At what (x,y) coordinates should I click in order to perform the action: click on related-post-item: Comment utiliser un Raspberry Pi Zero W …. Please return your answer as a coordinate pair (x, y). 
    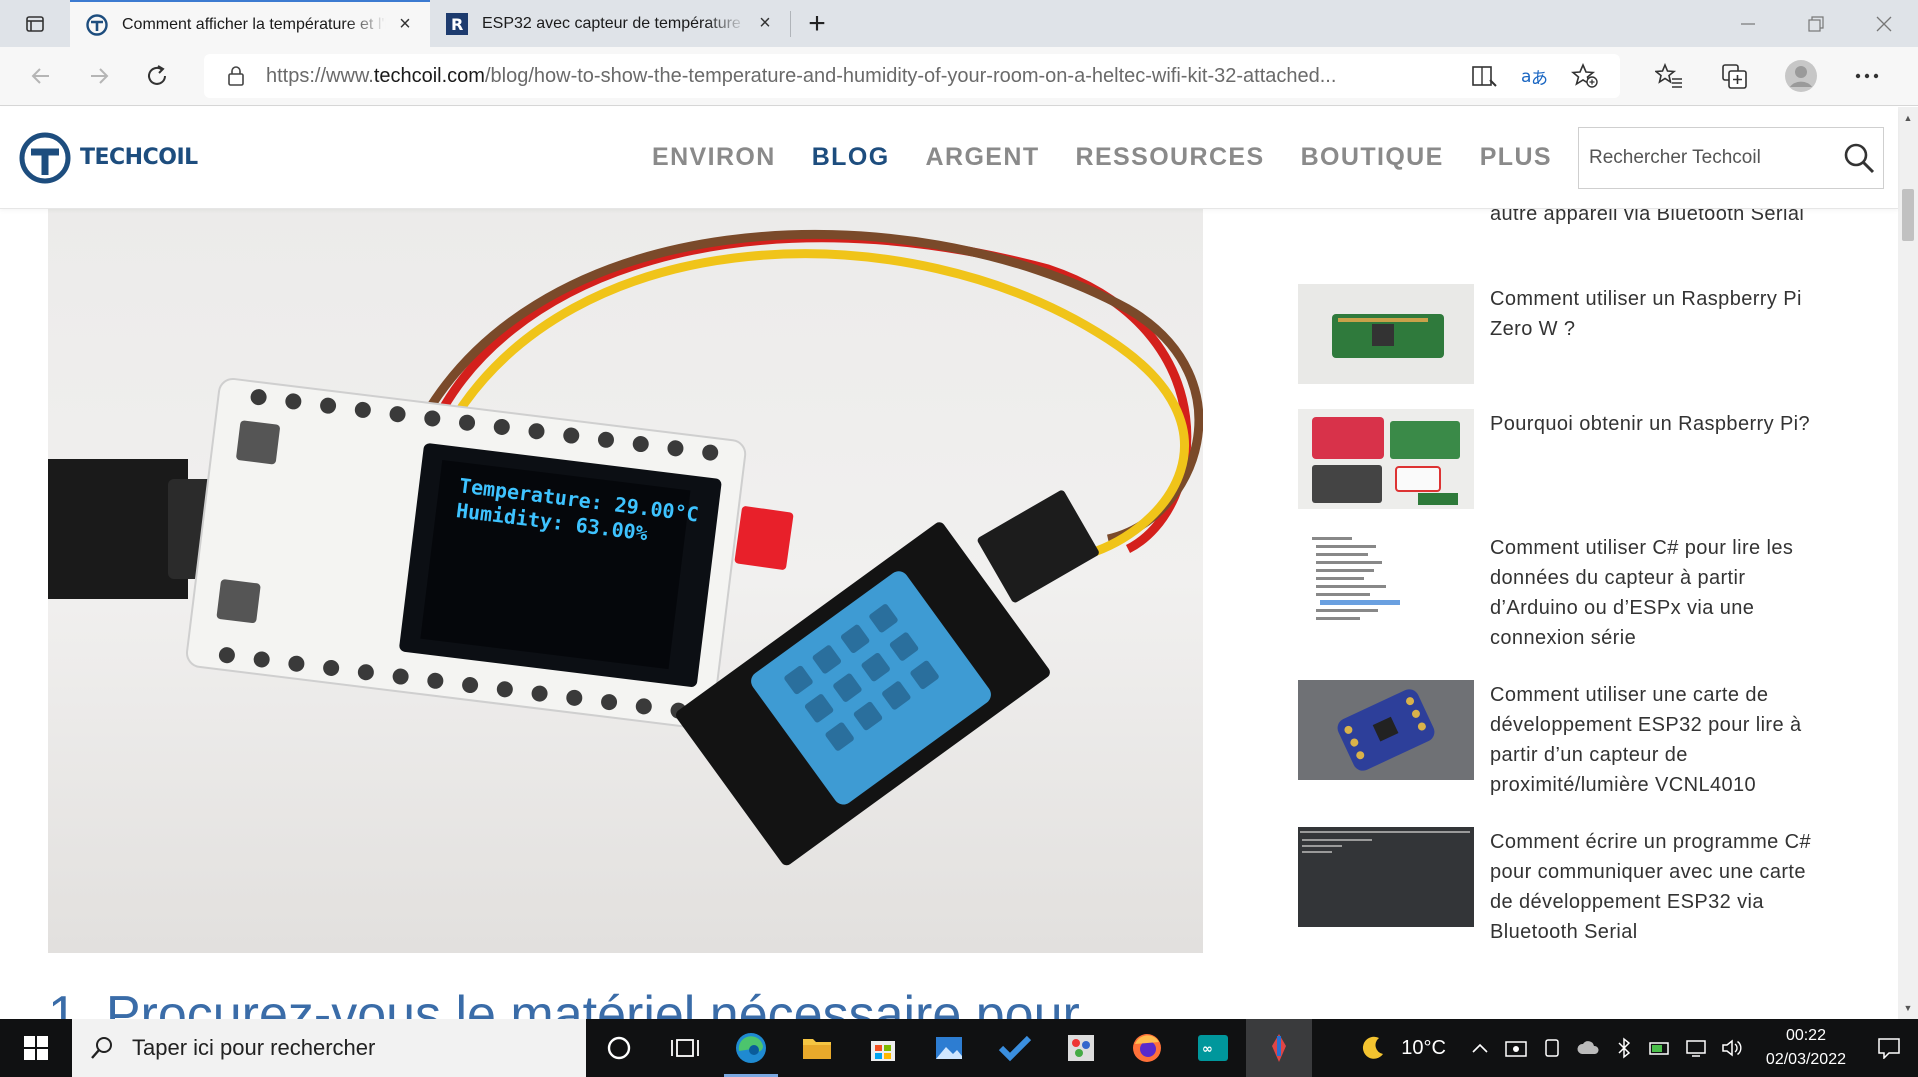
    Looking at the image, I should click on (1578, 334).